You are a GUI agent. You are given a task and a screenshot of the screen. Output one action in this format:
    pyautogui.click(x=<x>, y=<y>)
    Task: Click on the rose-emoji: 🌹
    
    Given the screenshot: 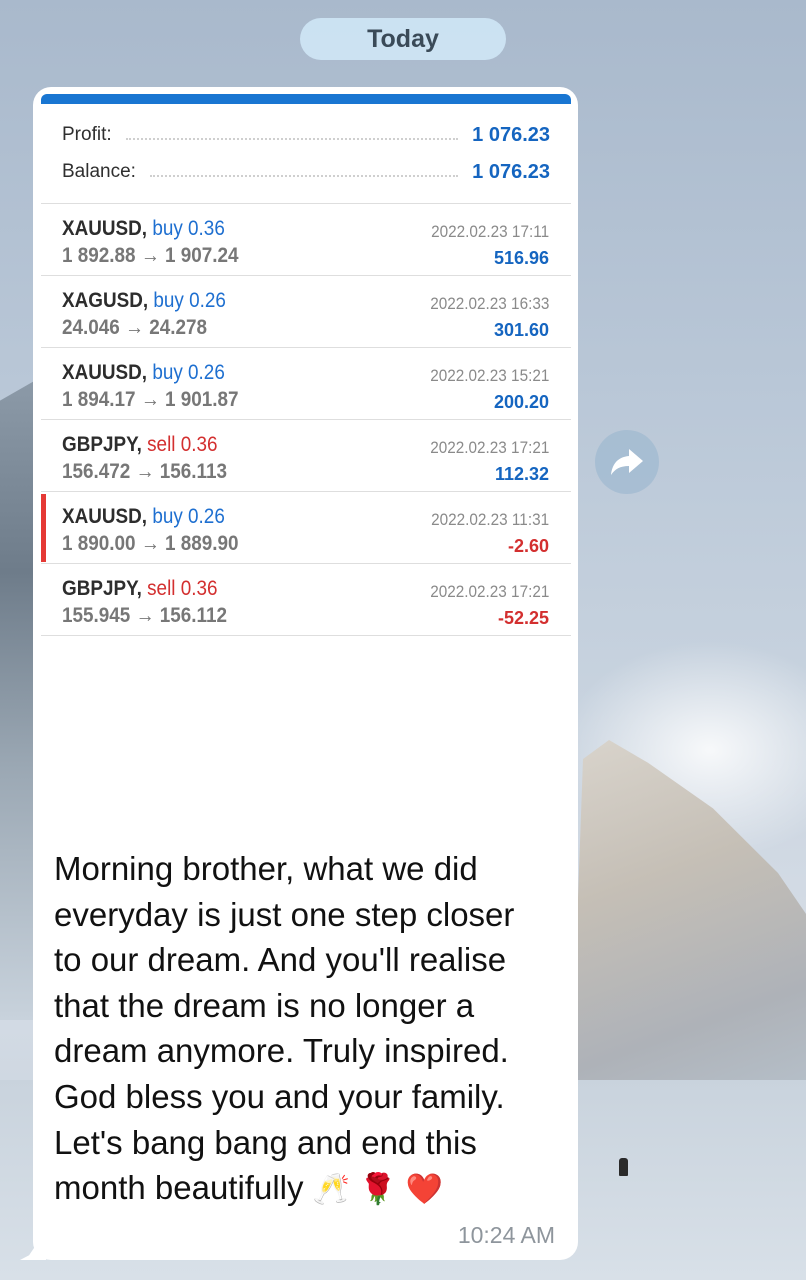 What is the action you would take?
    pyautogui.click(x=378, y=1190)
    